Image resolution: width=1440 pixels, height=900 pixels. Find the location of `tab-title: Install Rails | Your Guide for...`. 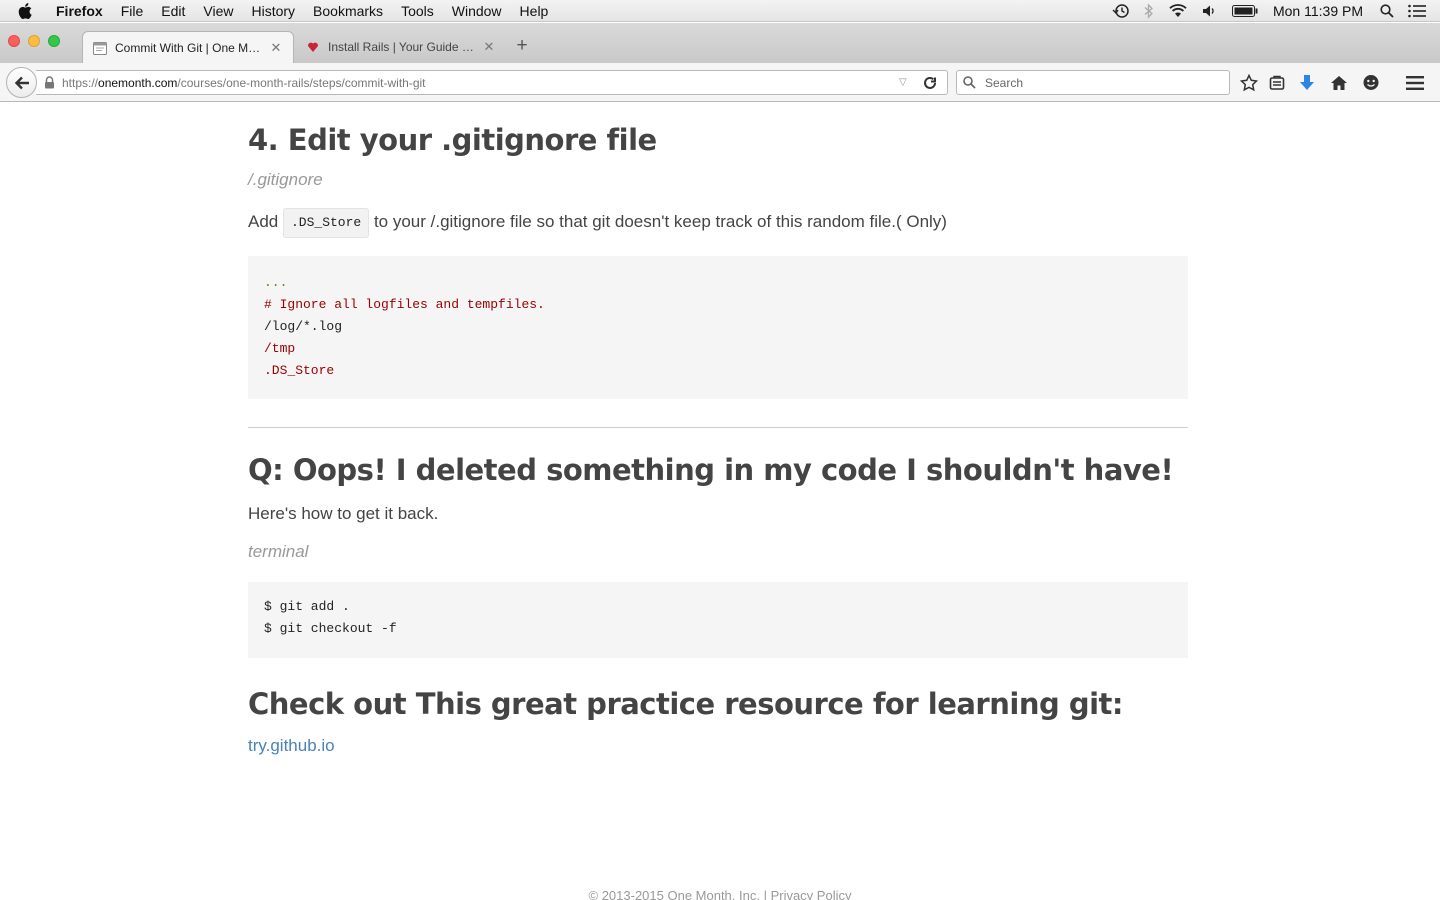

tab-title: Install Rails | Your Guide for... is located at coordinates (402, 47).